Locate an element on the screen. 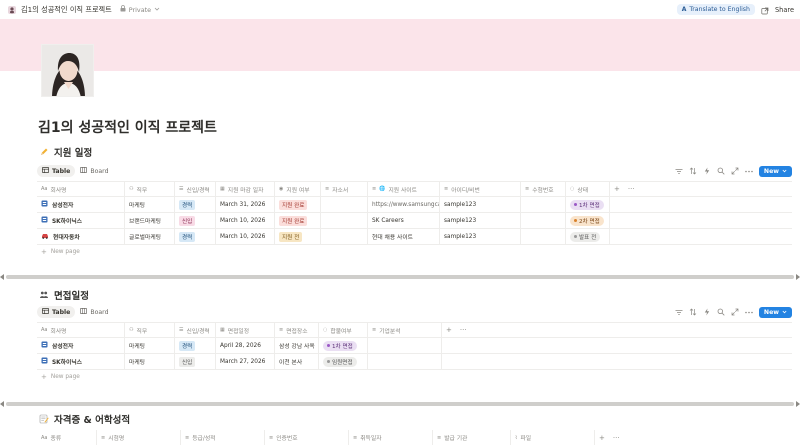 The width and height of the screenshot is (800, 445). column-header-exam: ≡ 수험번호 is located at coordinates (543, 189).